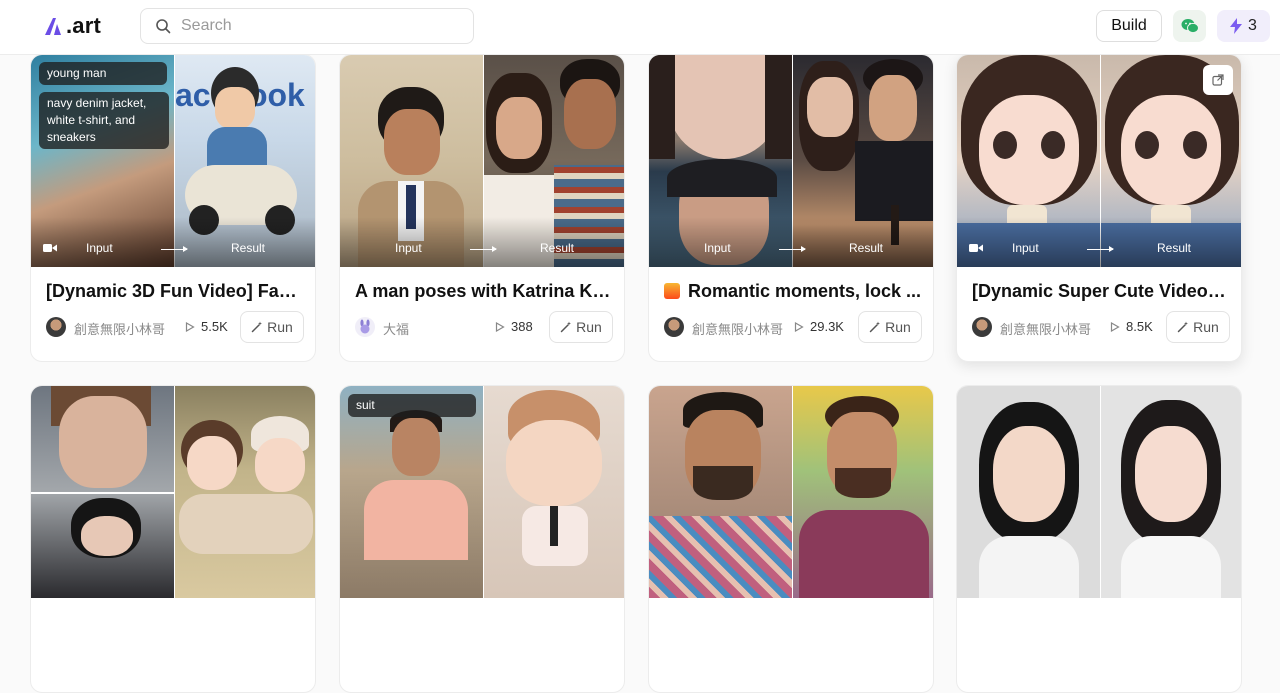 The width and height of the screenshot is (1280, 693). Describe the element at coordinates (84, 25) in the screenshot. I see `logo-text: .art` at that location.